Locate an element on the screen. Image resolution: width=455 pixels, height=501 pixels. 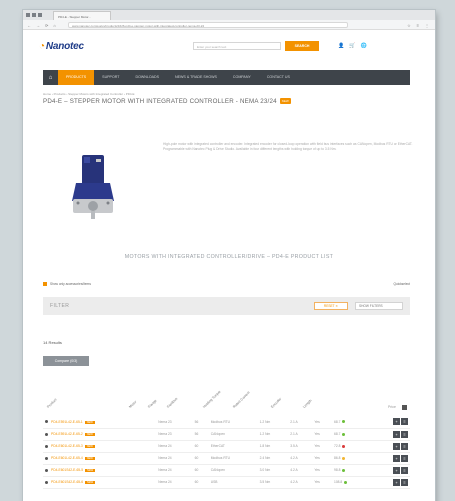
cart-icon: 🛒 is located at coordinates (352, 46).